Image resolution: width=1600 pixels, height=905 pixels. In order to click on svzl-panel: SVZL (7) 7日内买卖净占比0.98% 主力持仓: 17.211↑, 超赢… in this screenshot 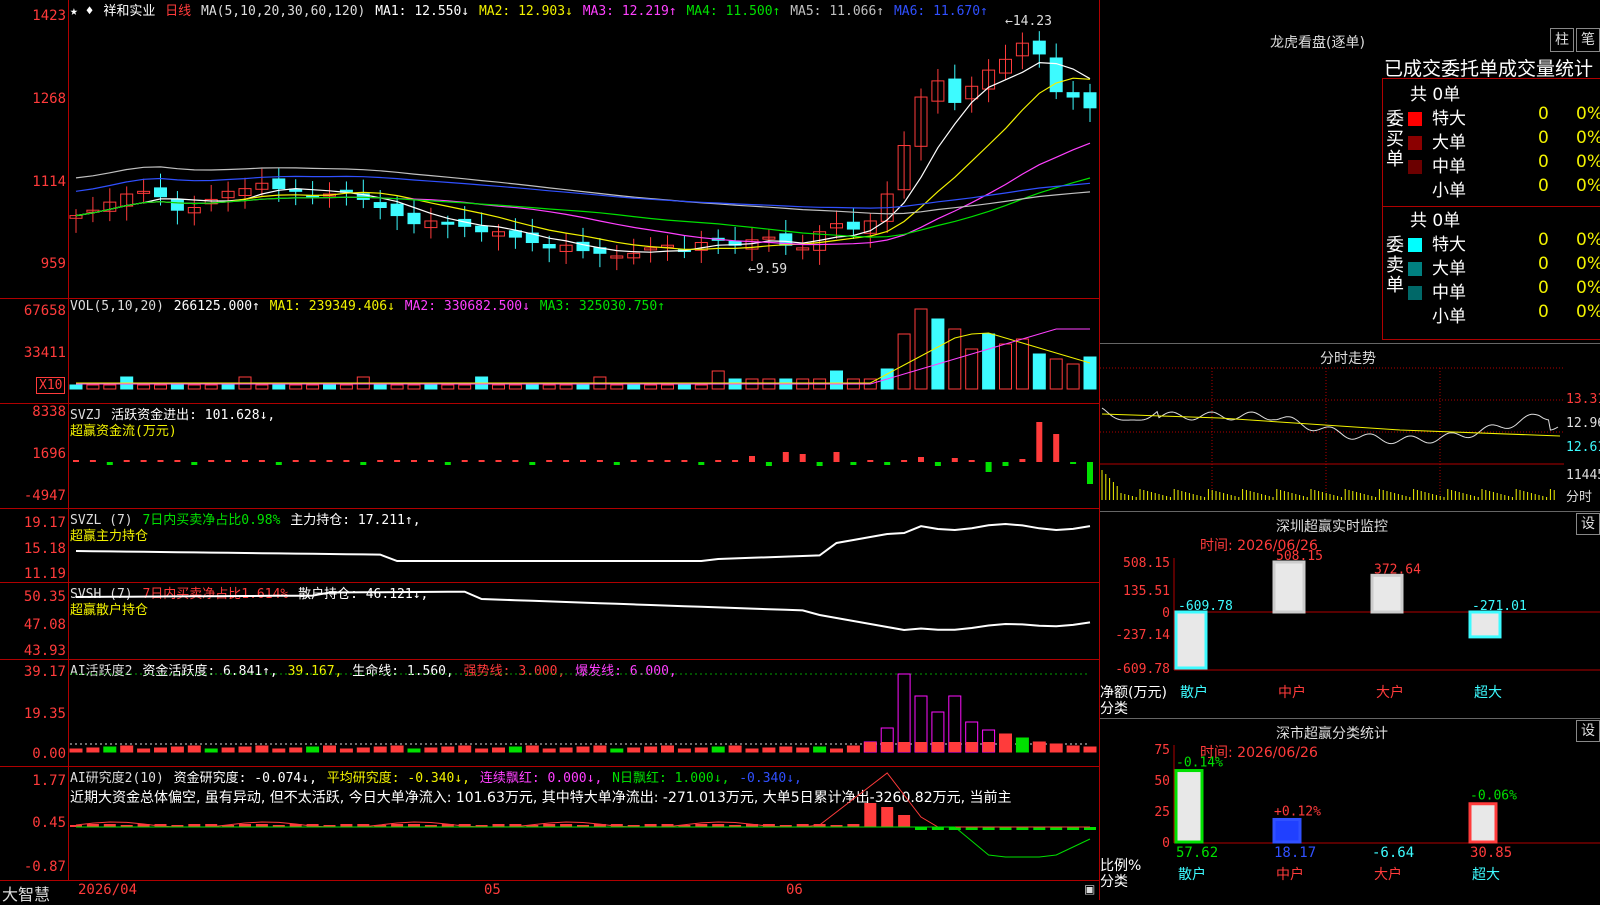, I will do `click(549, 546)`.